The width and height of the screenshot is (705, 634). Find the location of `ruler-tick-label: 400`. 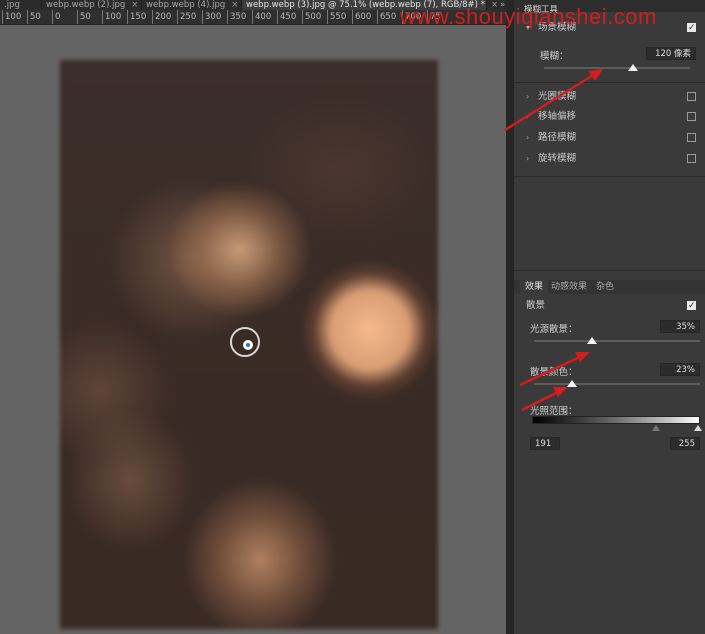

ruler-tick-label: 400 is located at coordinates (261, 17).